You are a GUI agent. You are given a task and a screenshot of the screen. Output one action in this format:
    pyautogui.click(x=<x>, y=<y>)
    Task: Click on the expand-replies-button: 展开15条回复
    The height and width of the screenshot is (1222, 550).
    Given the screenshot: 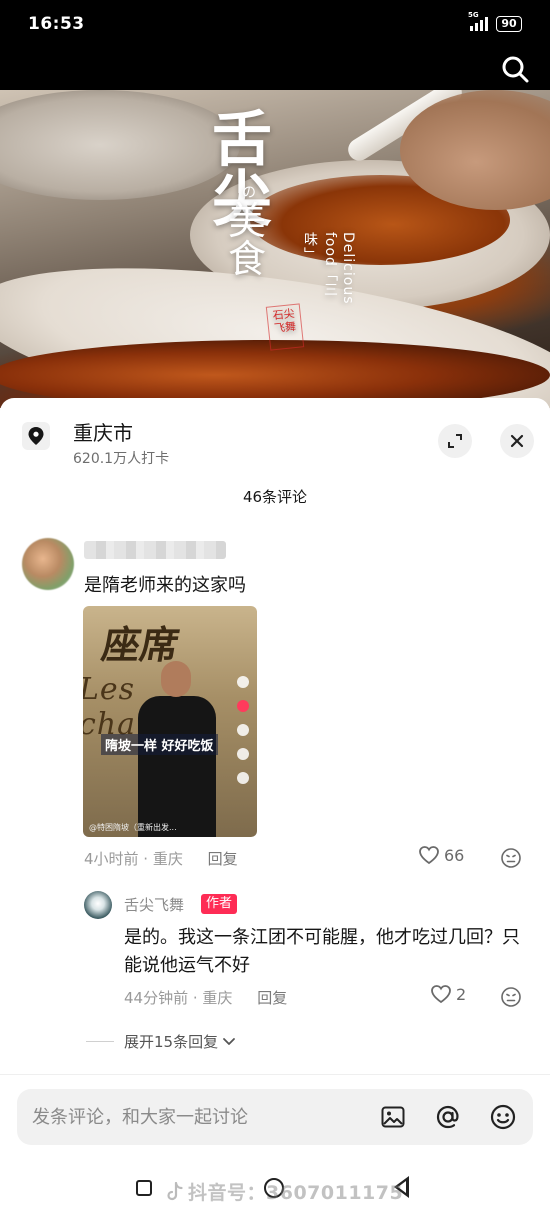 What is the action you would take?
    pyautogui.click(x=180, y=1041)
    